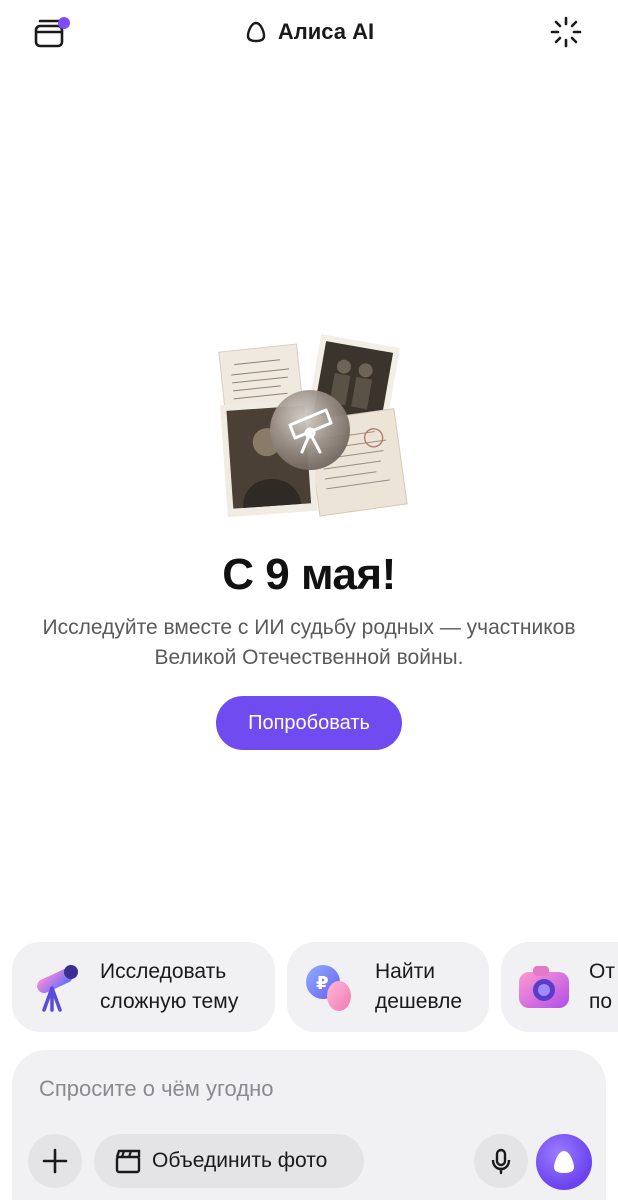  I want to click on try-button: Попробовать, so click(309, 723).